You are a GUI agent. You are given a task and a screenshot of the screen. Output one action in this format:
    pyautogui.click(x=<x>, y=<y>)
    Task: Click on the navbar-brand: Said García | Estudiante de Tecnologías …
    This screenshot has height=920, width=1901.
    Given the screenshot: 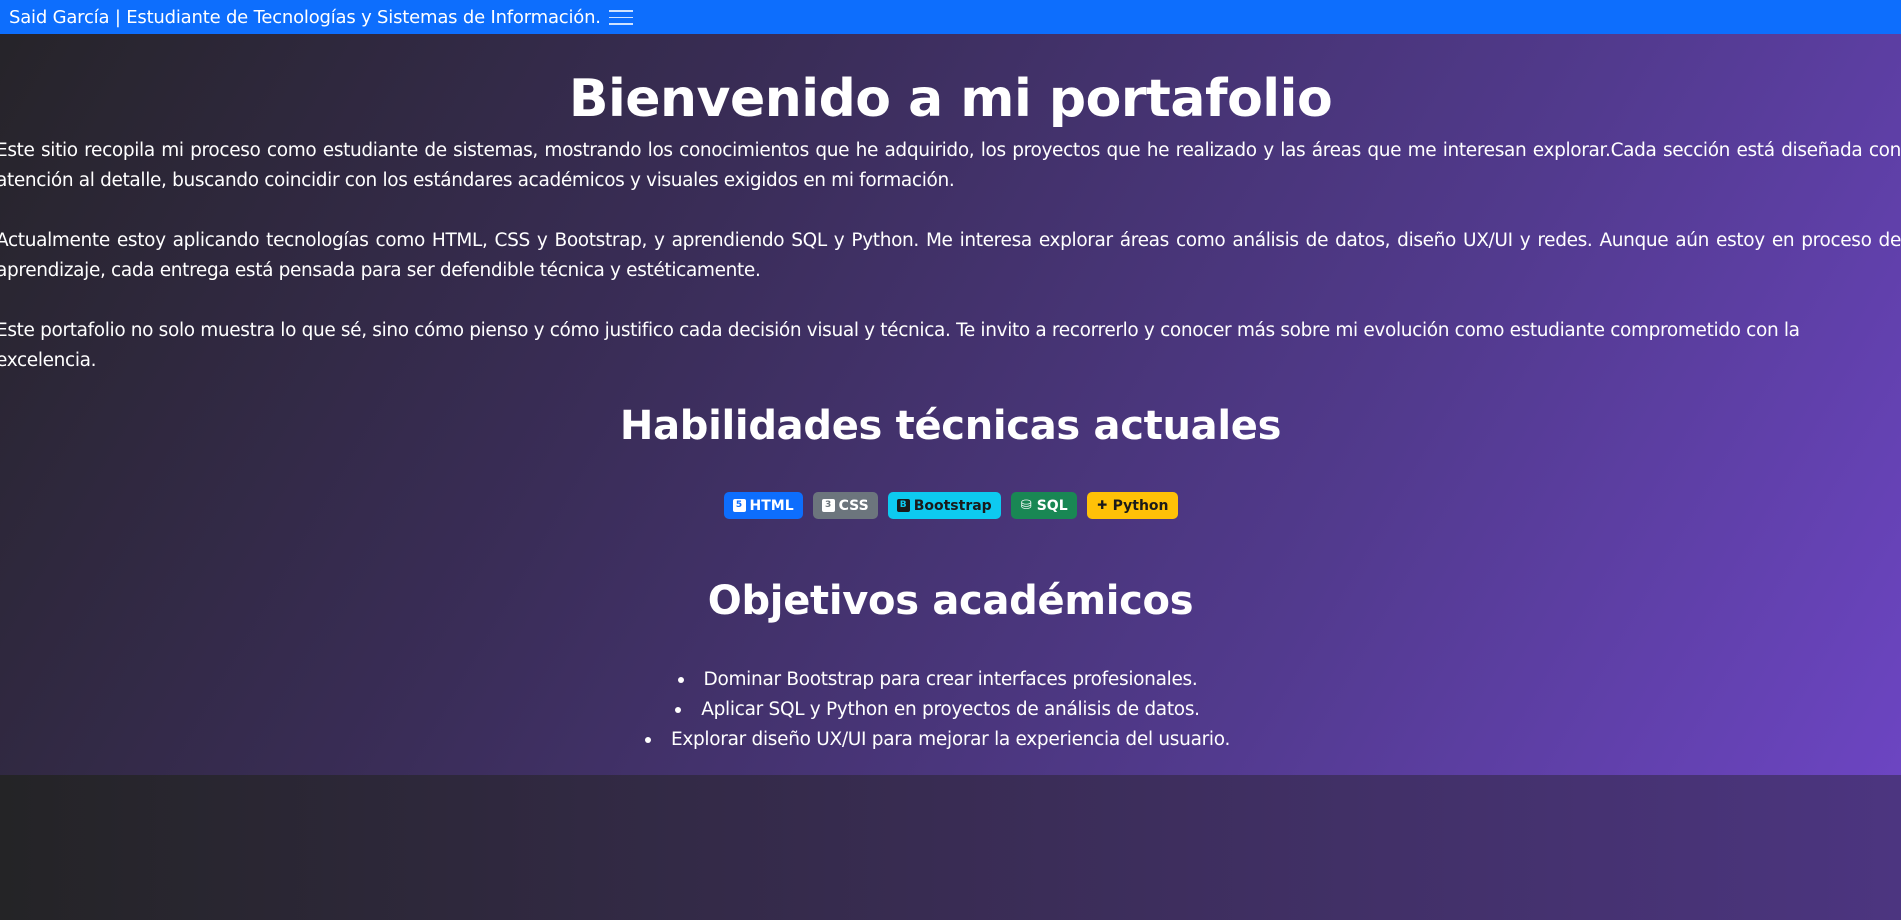 What is the action you would take?
    pyautogui.click(x=305, y=17)
    